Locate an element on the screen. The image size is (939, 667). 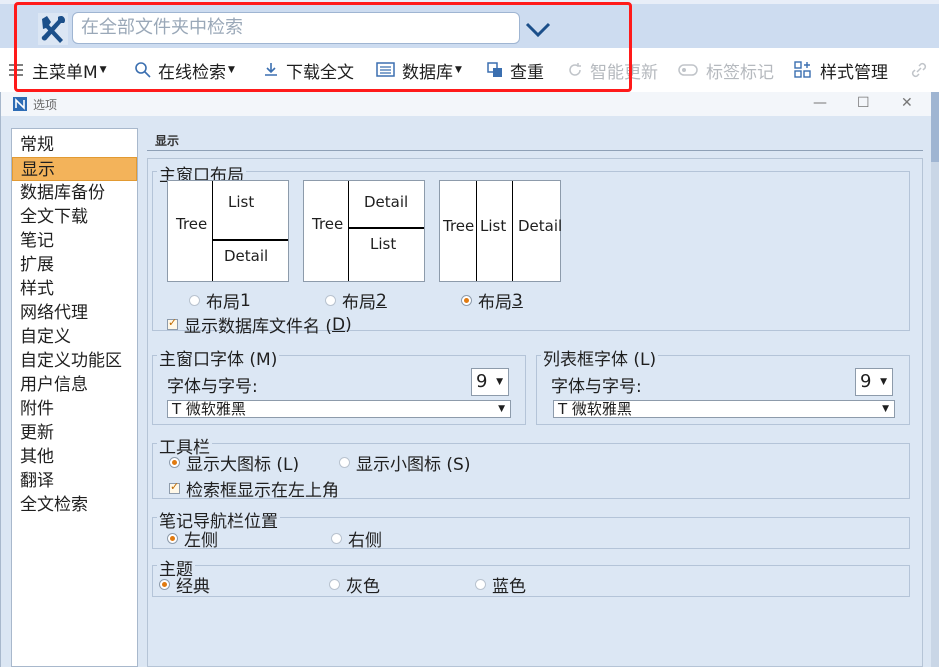
layout-preview-1: Tree List Detail is located at coordinates (228, 231).